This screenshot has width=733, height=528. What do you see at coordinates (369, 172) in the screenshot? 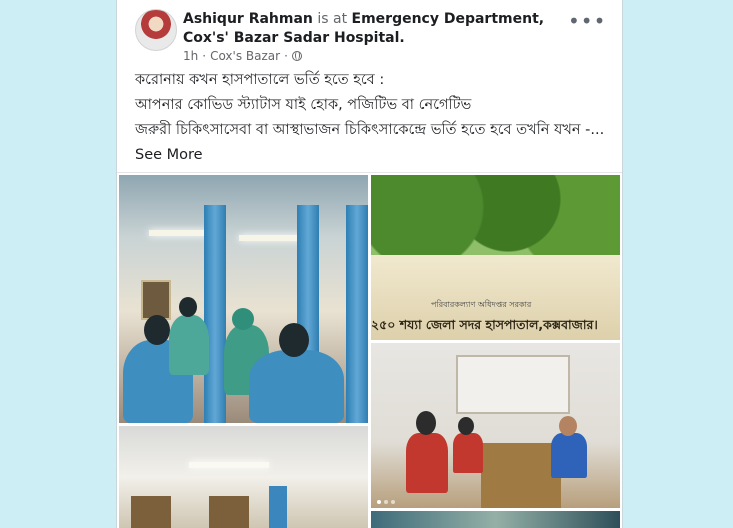
I see `divider` at bounding box center [369, 172].